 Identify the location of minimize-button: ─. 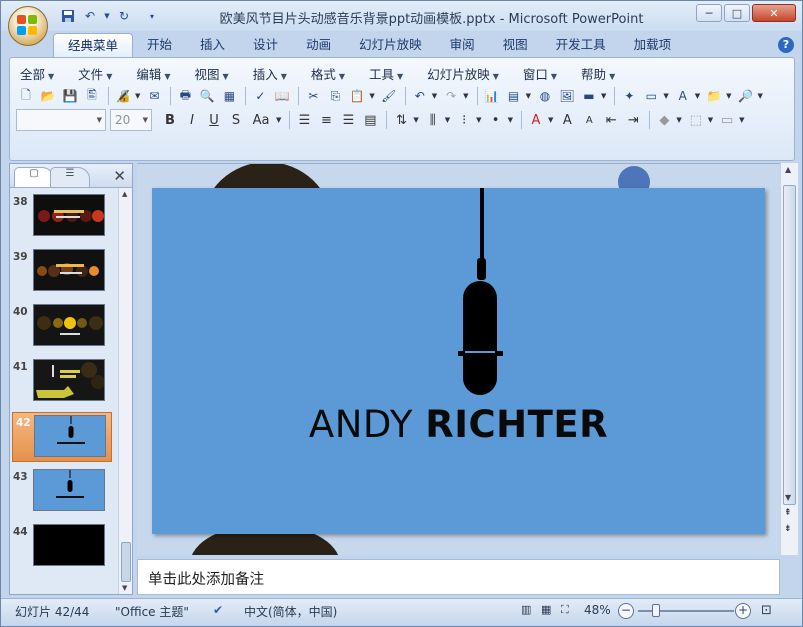
(709, 13).